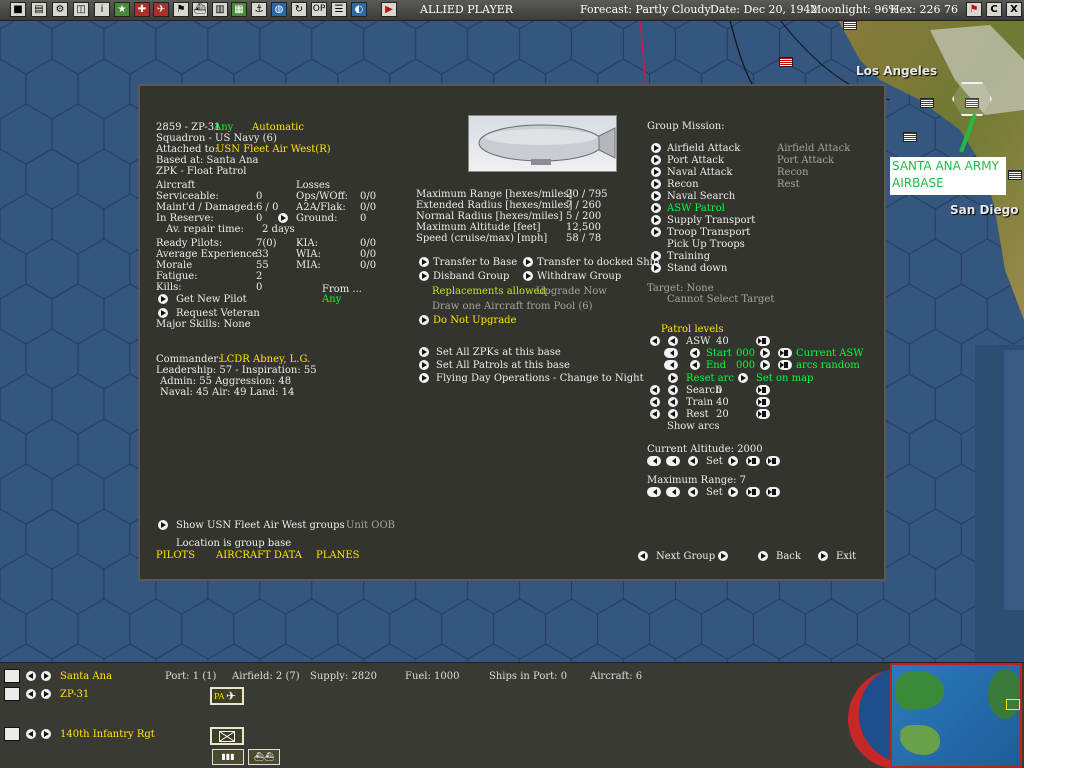 This screenshot has width=1078, height=774. What do you see at coordinates (788, 185) in the screenshot?
I see `secondary-rest: Rest` at bounding box center [788, 185].